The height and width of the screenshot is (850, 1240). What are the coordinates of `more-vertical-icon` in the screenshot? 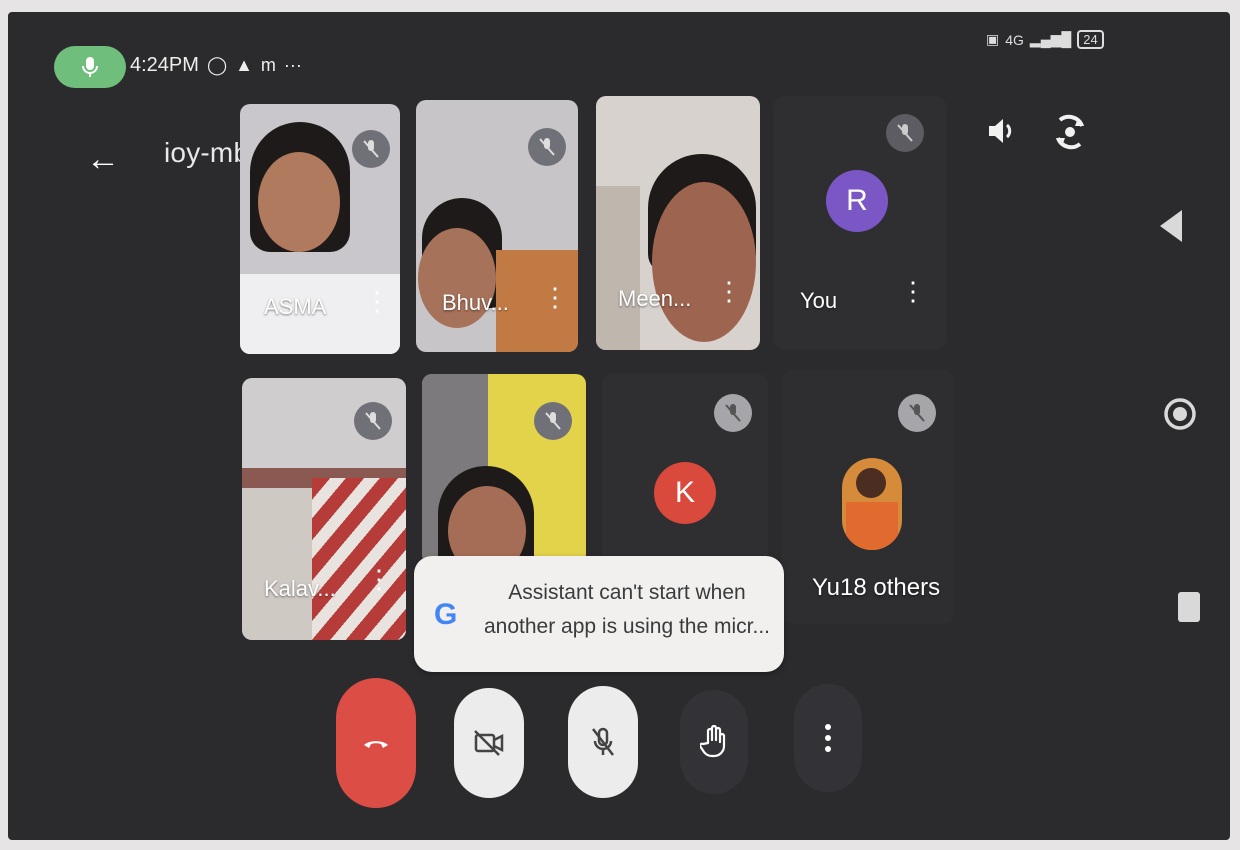 It's located at (828, 738).